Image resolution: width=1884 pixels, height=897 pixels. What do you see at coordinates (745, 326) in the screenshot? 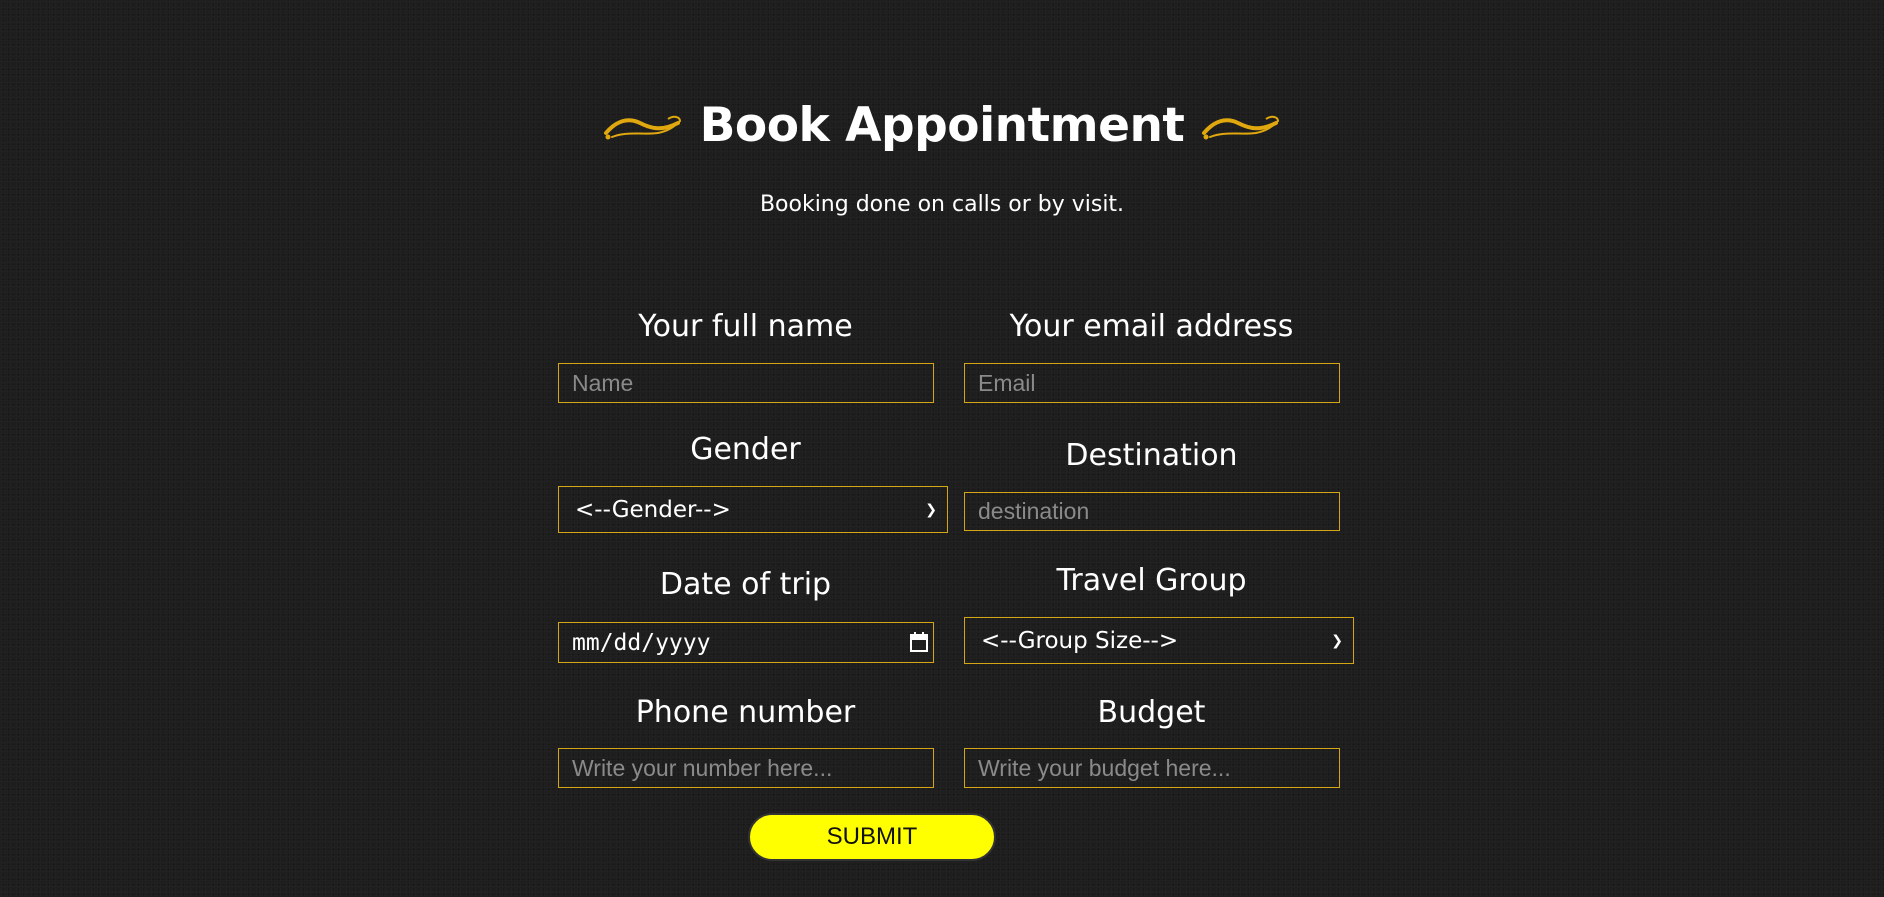
I see `name-label: Your full name` at bounding box center [745, 326].